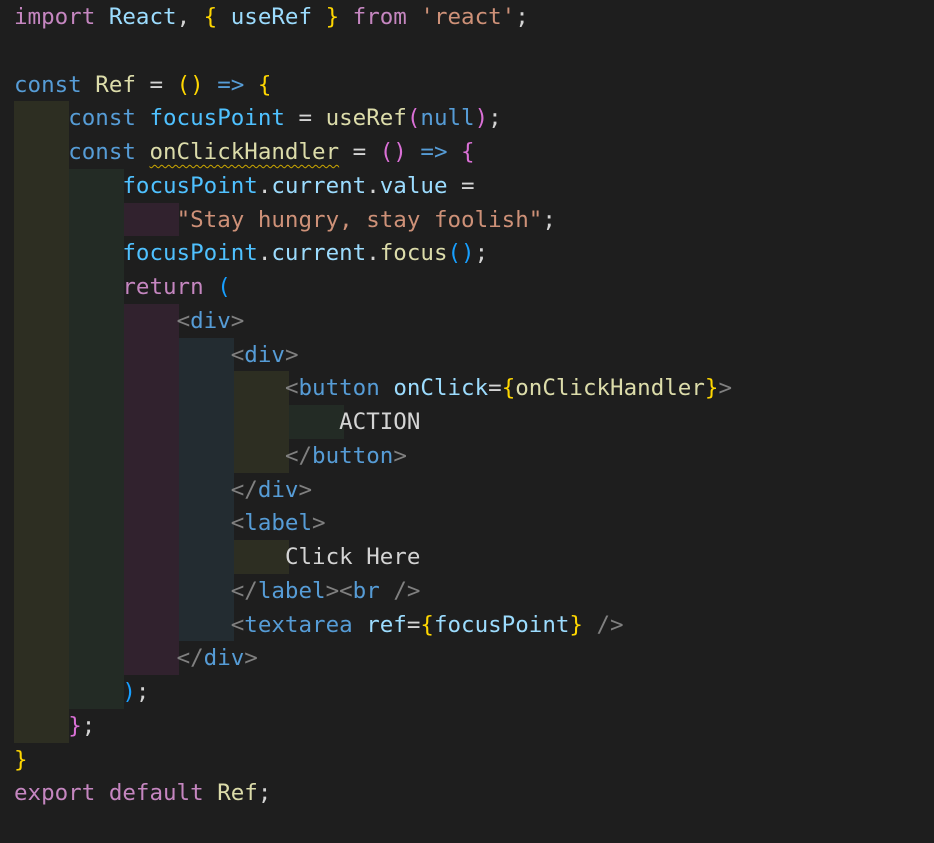 The height and width of the screenshot is (843, 934). I want to click on code-line: };, so click(54, 726).